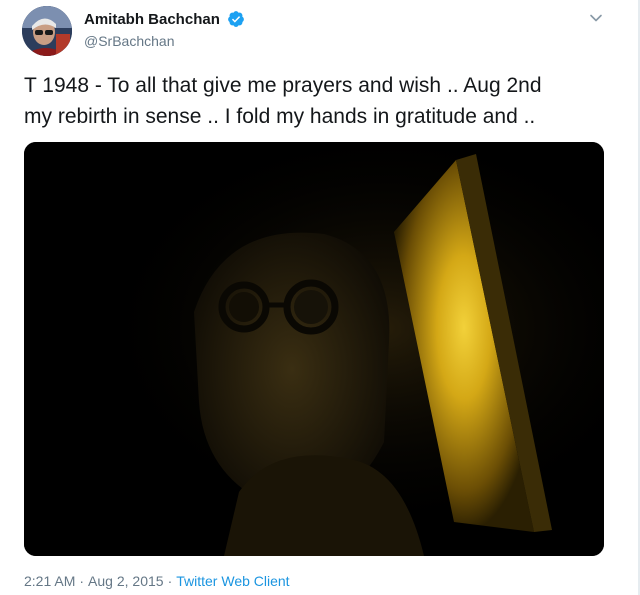  Describe the element at coordinates (126, 581) in the screenshot. I see `tweet-date: Aug 2, 2015` at that location.